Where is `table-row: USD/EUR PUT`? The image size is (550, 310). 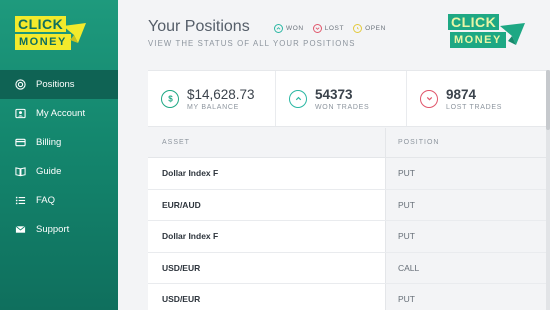
table-row: USD/EUR PUT is located at coordinates (349, 297).